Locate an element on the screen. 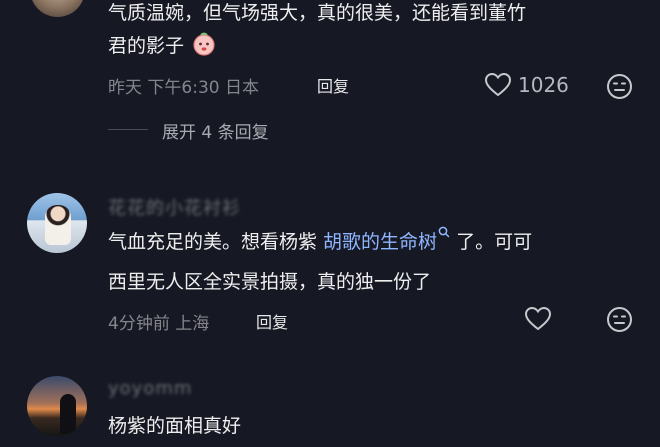 The height and width of the screenshot is (447, 660). comment-text: 气血充足的美。想看杨紫 胡歌的生命树 了。可可 is located at coordinates (320, 242).